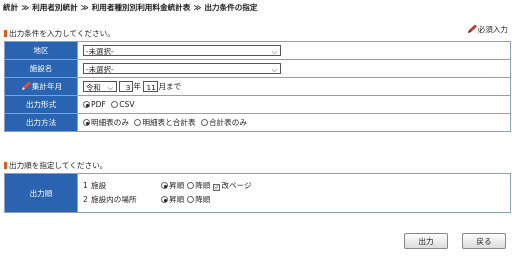 The width and height of the screenshot is (512, 256). I want to click on method-detail-only-label: 明細表のみ, so click(110, 122).